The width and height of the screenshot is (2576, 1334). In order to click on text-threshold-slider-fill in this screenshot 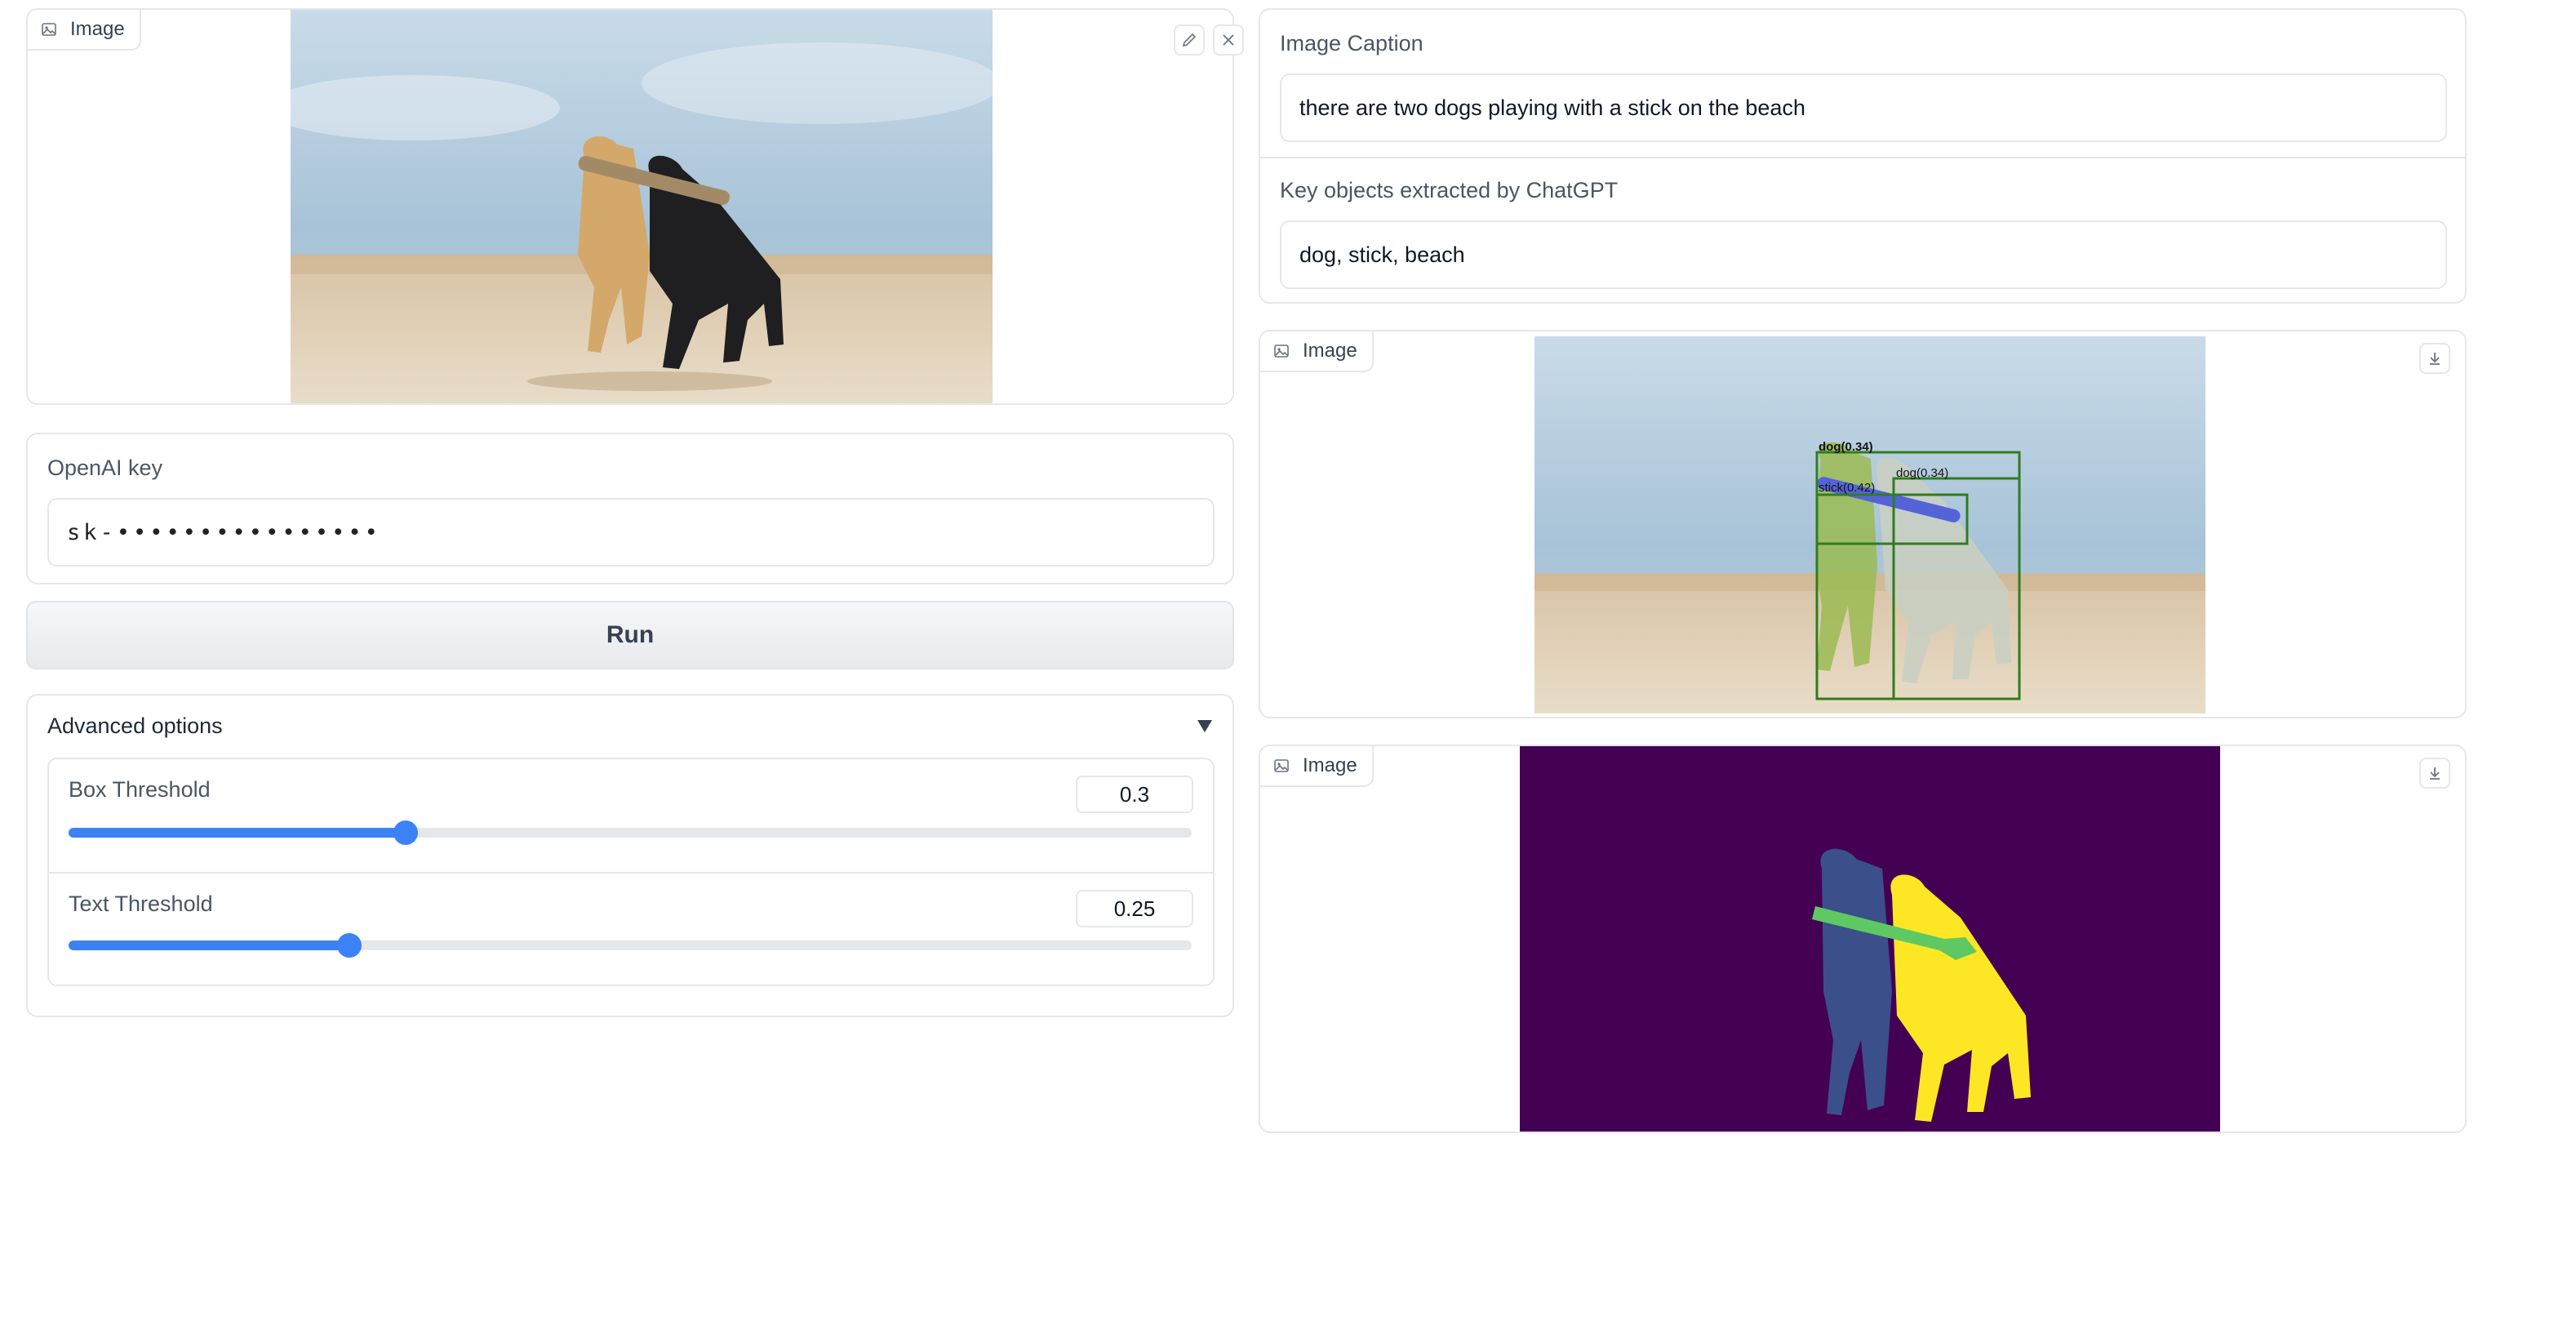, I will do `click(209, 945)`.